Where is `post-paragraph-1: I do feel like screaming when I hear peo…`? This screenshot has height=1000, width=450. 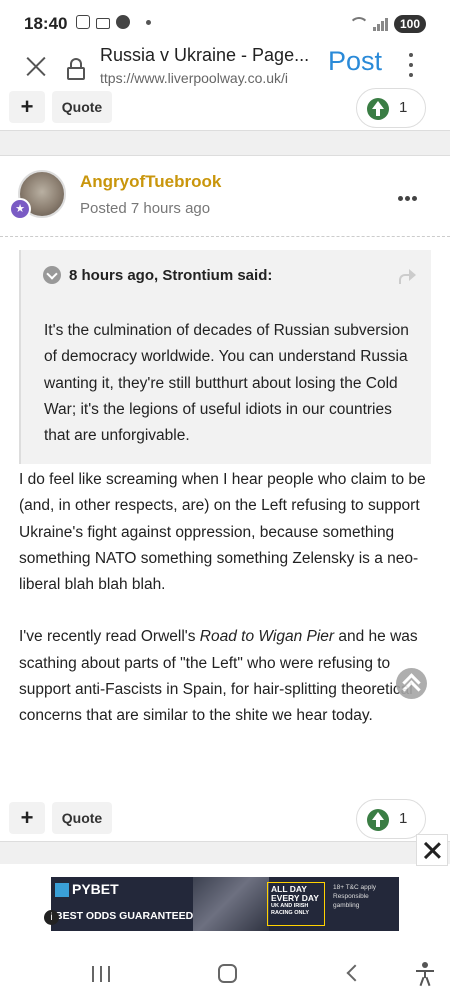 post-paragraph-1: I do feel like screaming when I hear peo… is located at coordinates (222, 532).